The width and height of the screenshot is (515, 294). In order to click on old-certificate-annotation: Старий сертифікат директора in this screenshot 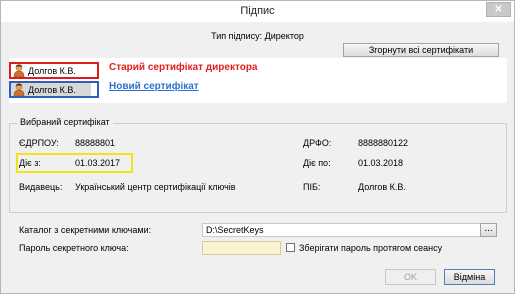, I will do `click(183, 67)`.